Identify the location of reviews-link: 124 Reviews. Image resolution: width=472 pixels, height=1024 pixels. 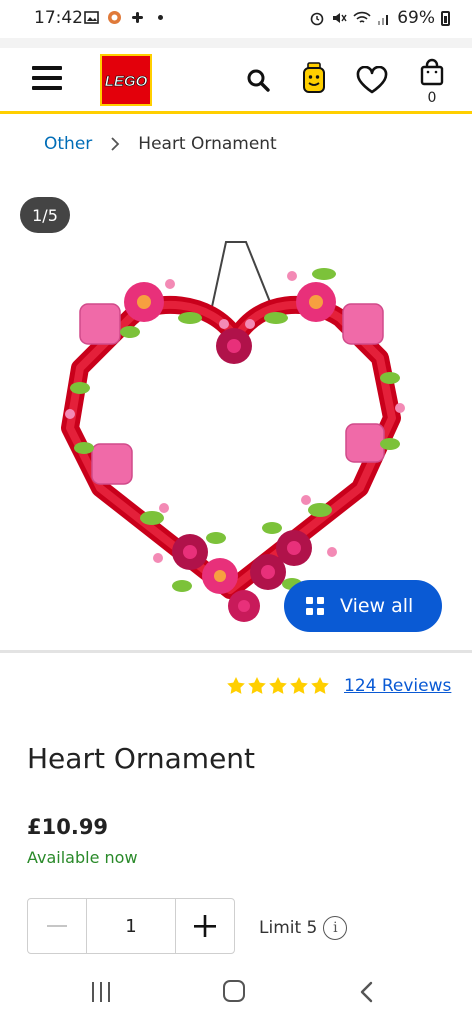
(397, 686).